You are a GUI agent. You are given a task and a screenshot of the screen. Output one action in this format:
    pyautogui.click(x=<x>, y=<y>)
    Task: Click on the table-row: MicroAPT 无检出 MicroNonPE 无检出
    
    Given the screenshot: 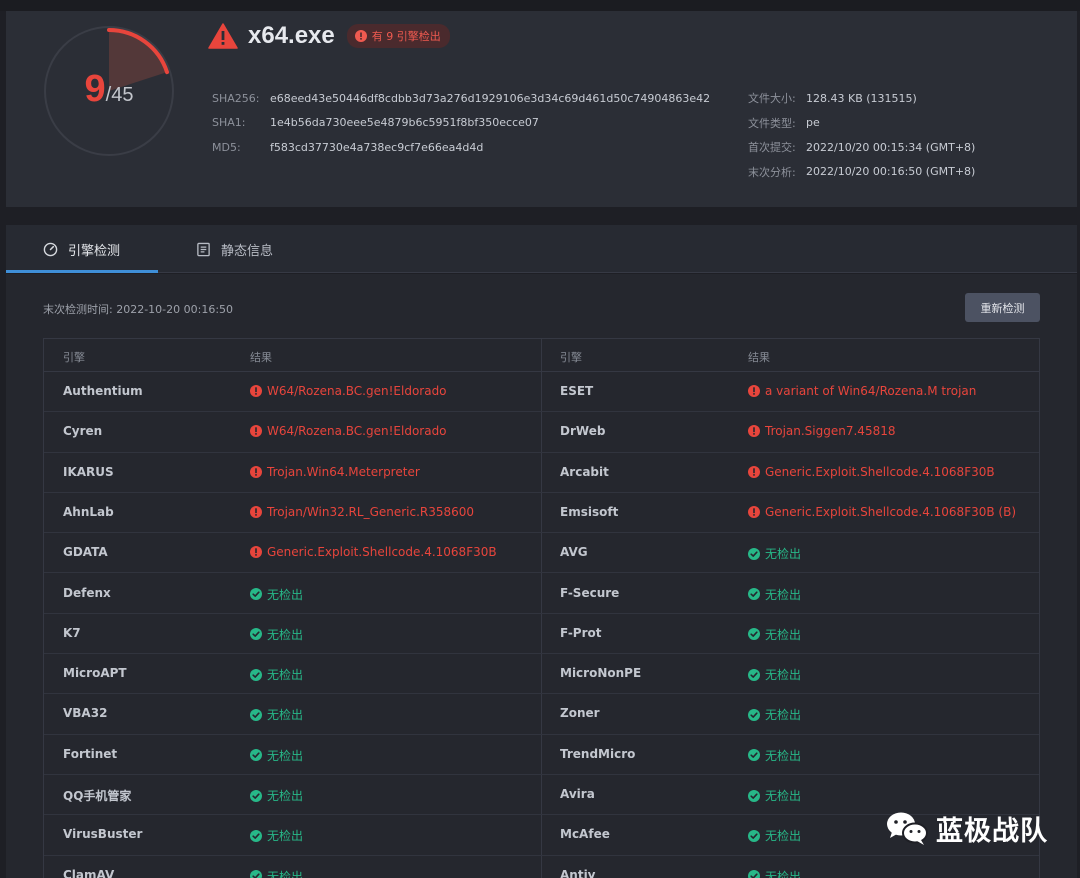 What is the action you would take?
    pyautogui.click(x=541, y=674)
    